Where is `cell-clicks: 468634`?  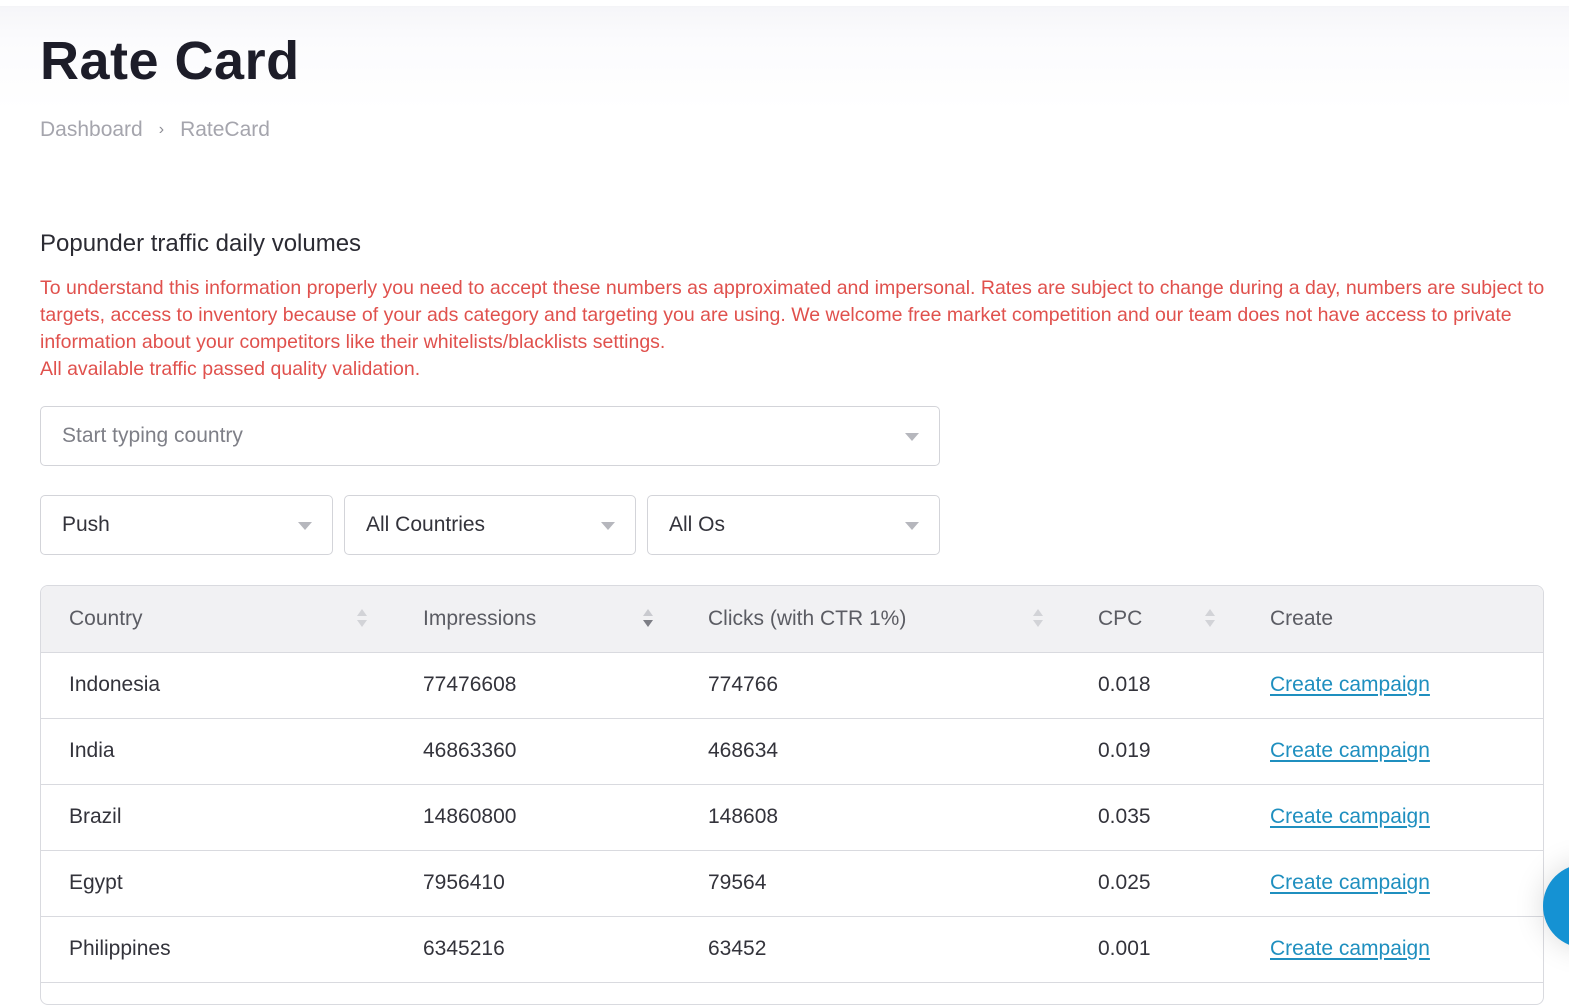
cell-clicks: 468634 is located at coordinates (875, 751).